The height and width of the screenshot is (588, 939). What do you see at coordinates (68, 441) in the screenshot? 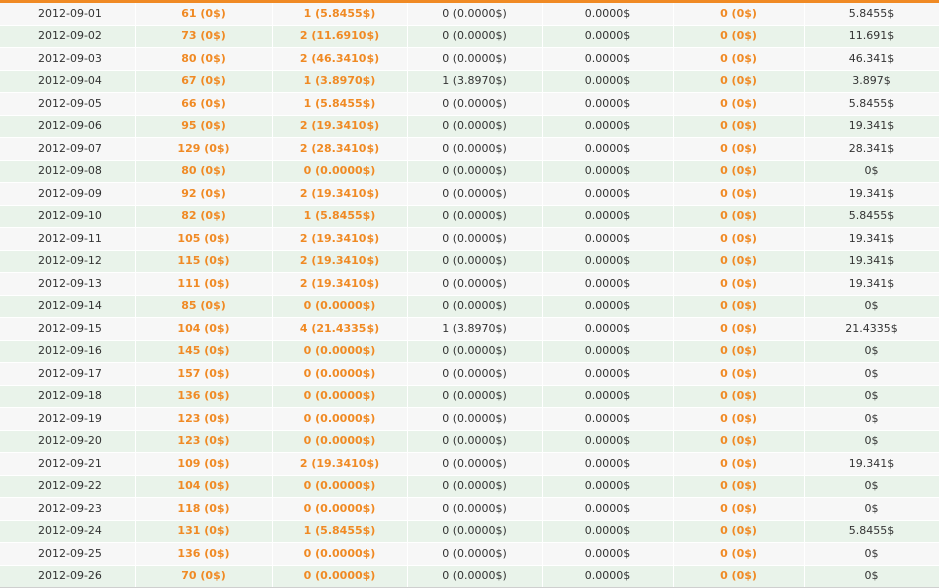
I see `date-cell: 2012-09-20` at bounding box center [68, 441].